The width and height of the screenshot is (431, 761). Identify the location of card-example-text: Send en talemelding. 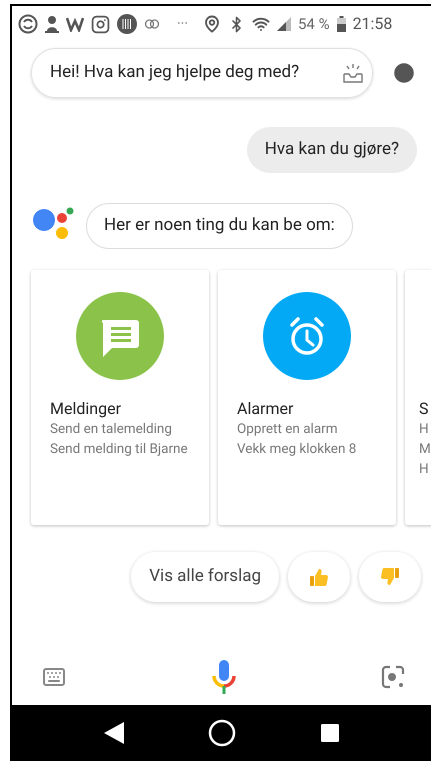
(111, 429).